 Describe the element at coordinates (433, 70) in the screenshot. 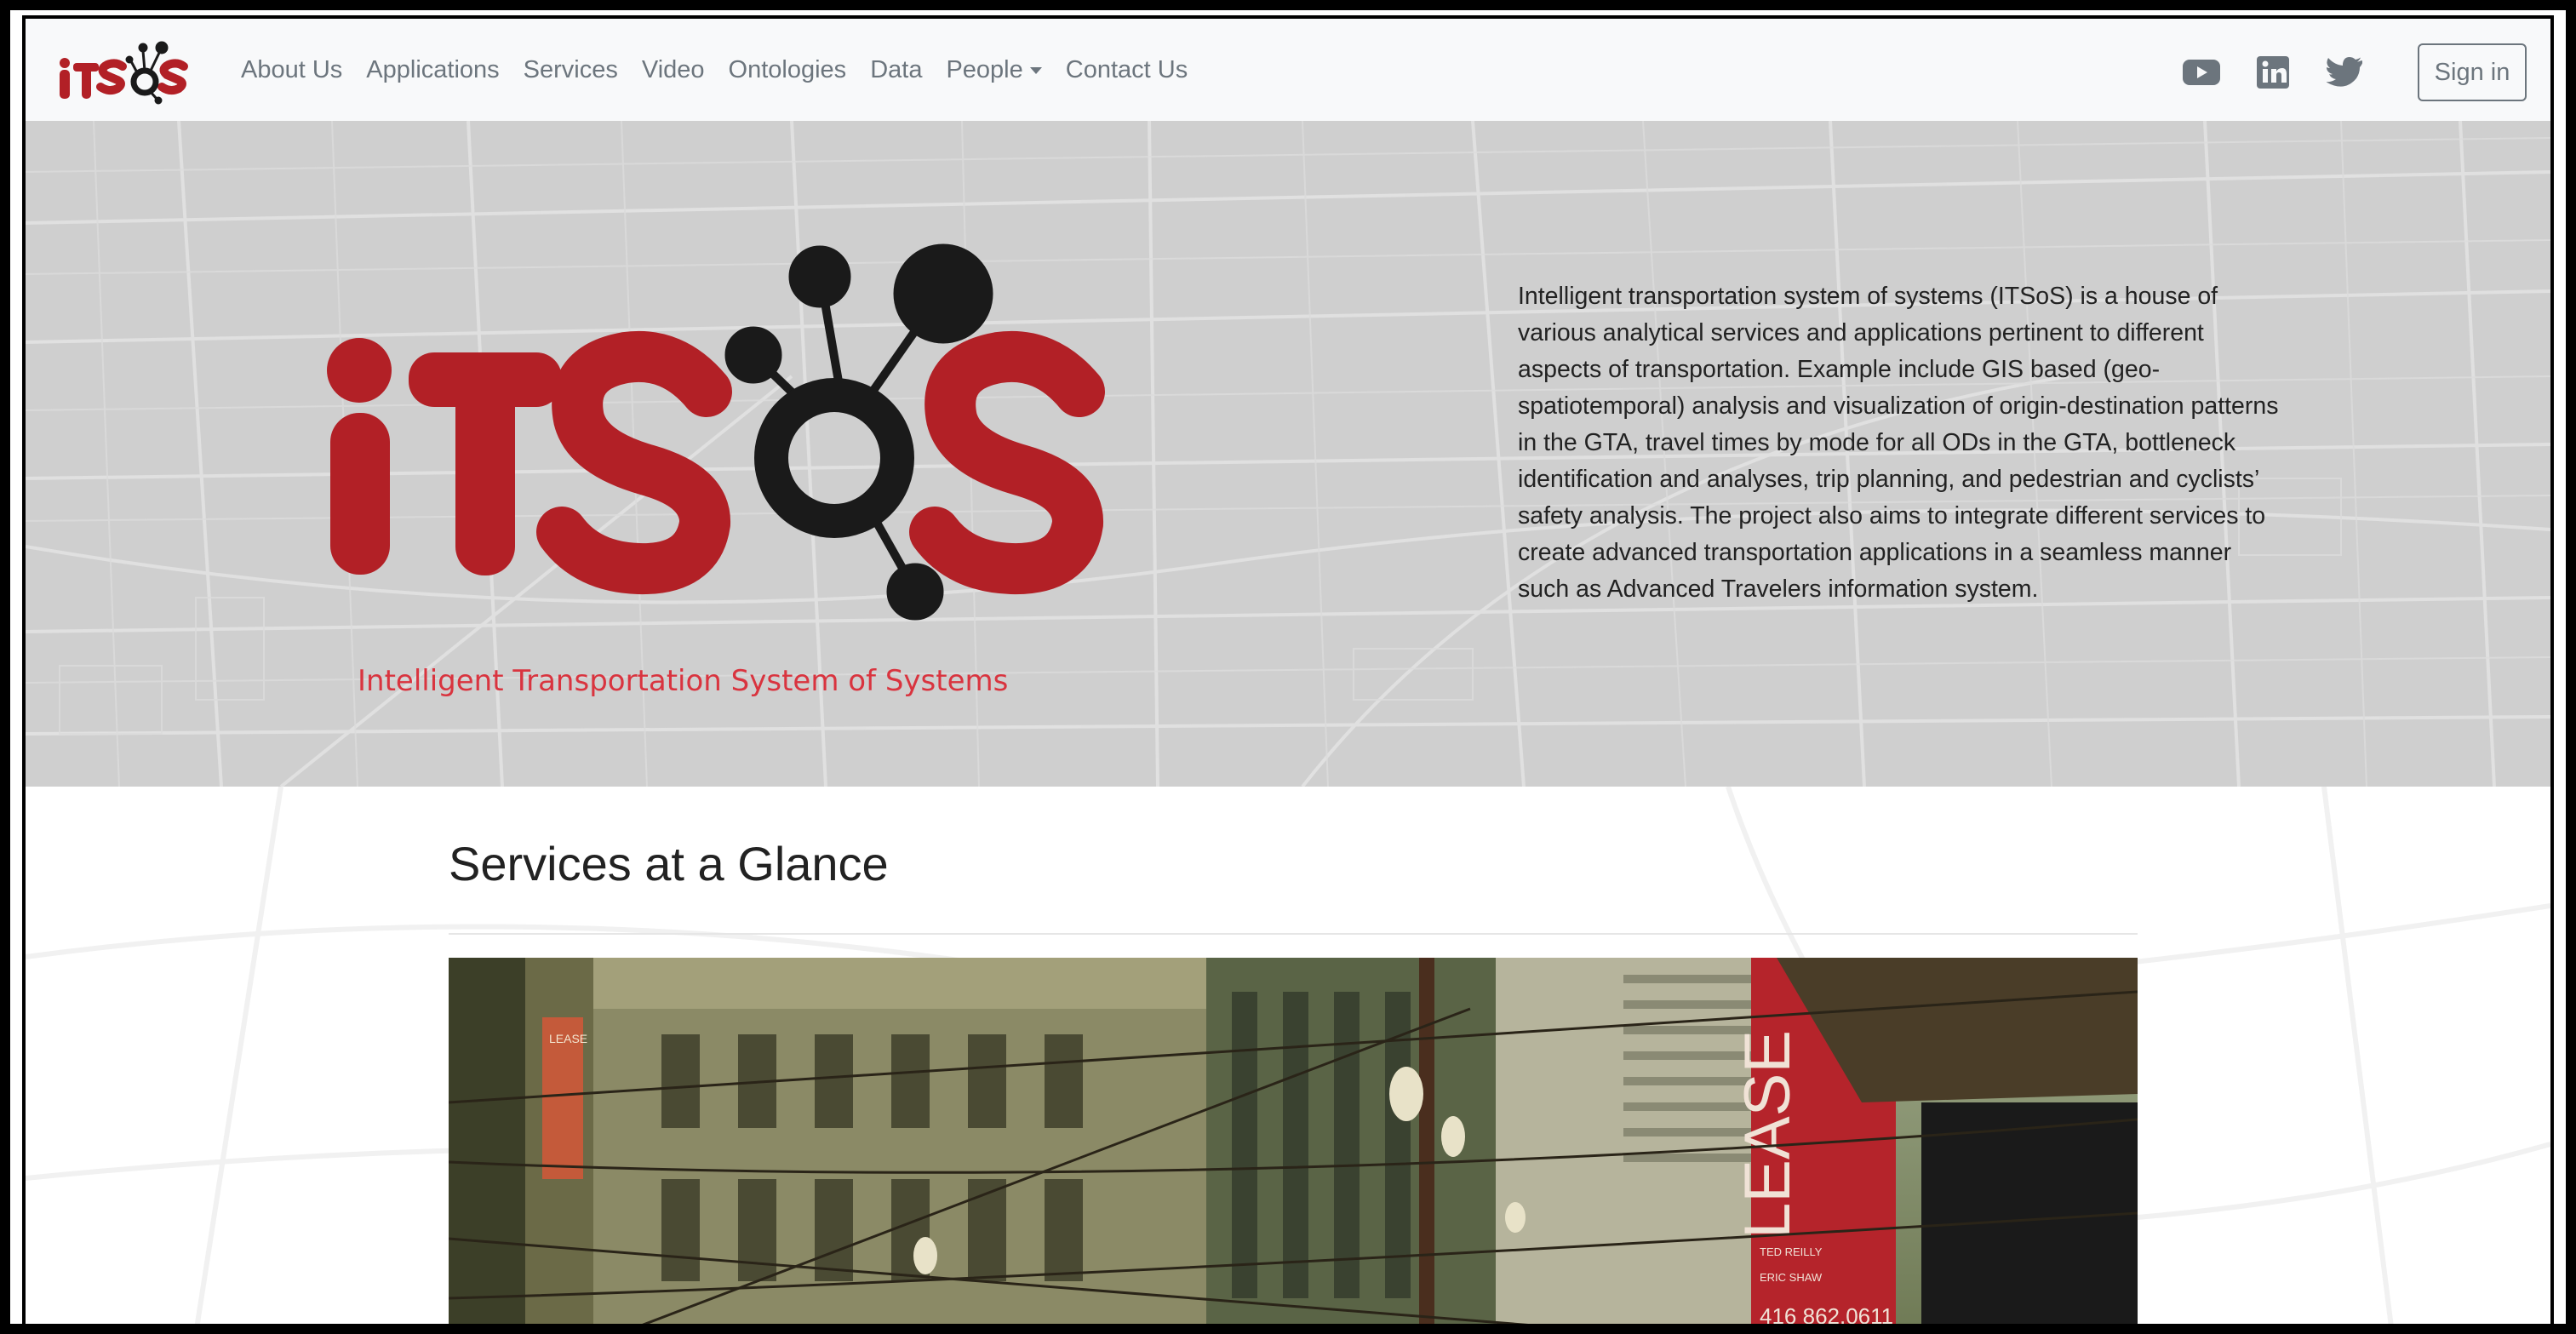

I see `nav-link-applications: Applications` at that location.